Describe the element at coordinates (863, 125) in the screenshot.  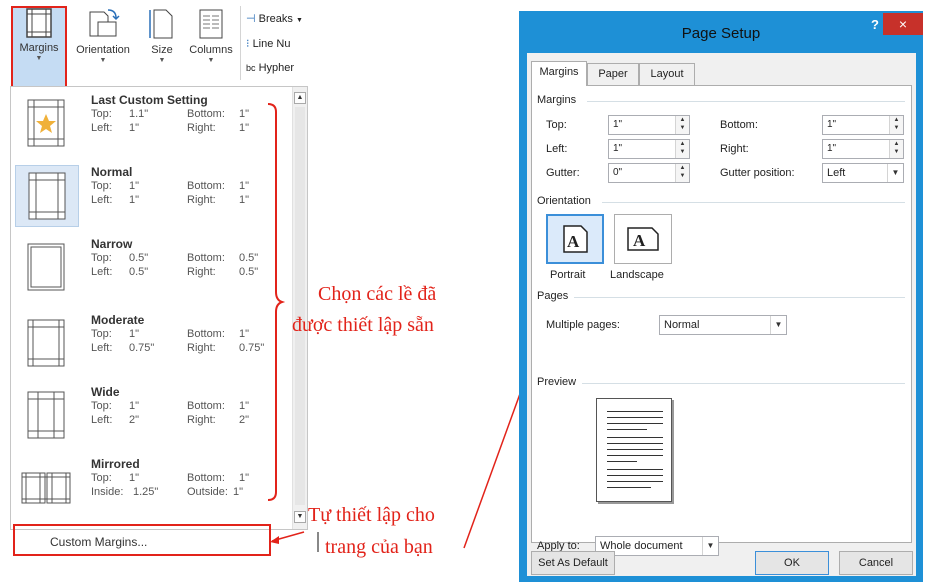
I see `bottom-margin-input: 1" ▲ ▼` at that location.